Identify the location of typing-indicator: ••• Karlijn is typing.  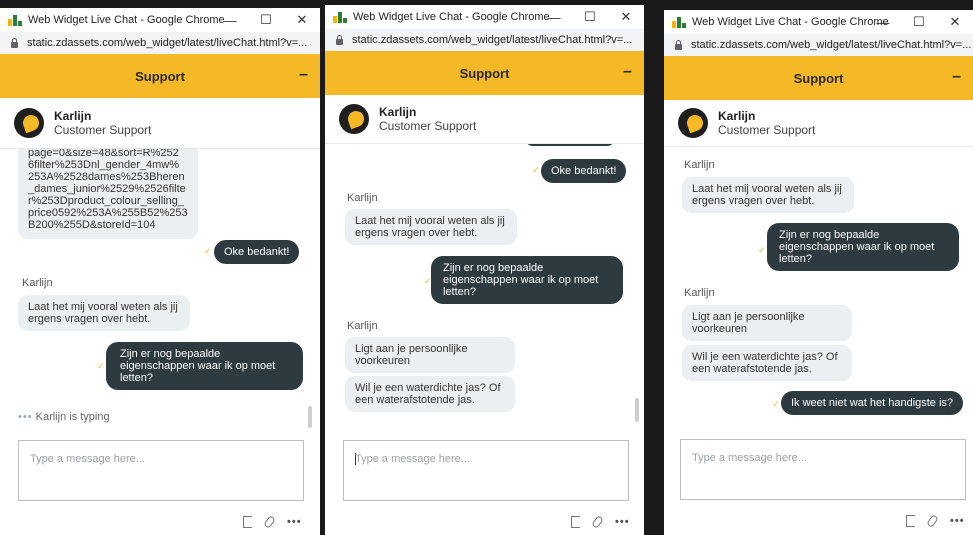
(64, 417).